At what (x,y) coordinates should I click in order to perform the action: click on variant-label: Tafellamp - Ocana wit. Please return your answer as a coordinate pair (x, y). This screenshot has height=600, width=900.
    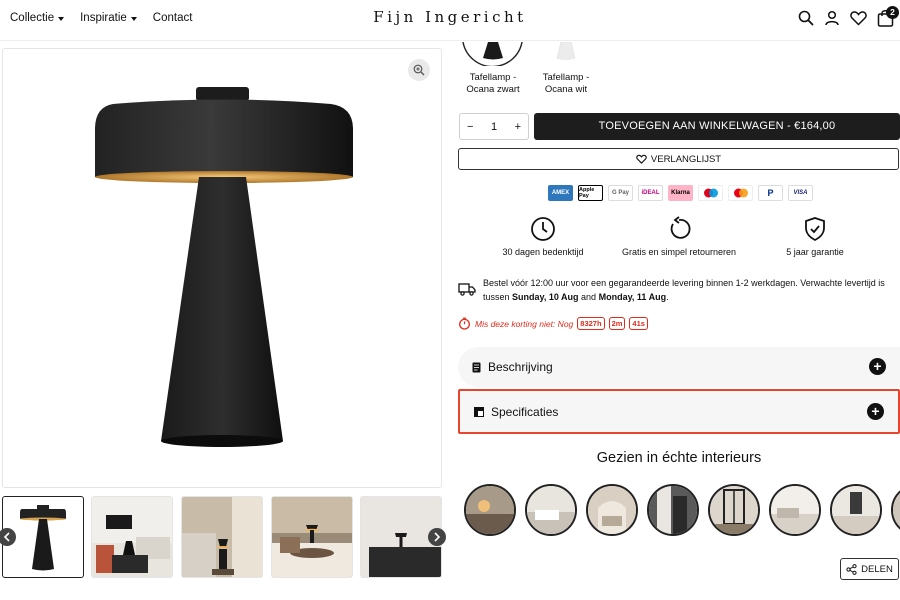
    Looking at the image, I should click on (566, 83).